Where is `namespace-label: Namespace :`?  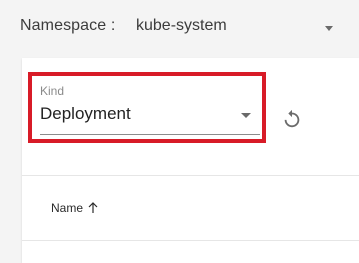 namespace-label: Namespace : is located at coordinates (68, 25).